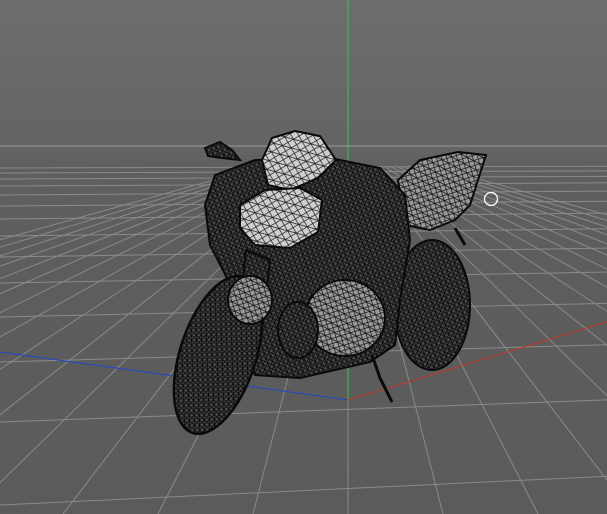 This screenshot has height=514, width=607. Describe the element at coordinates (382, 378) in the screenshot. I see `kickstand` at that location.